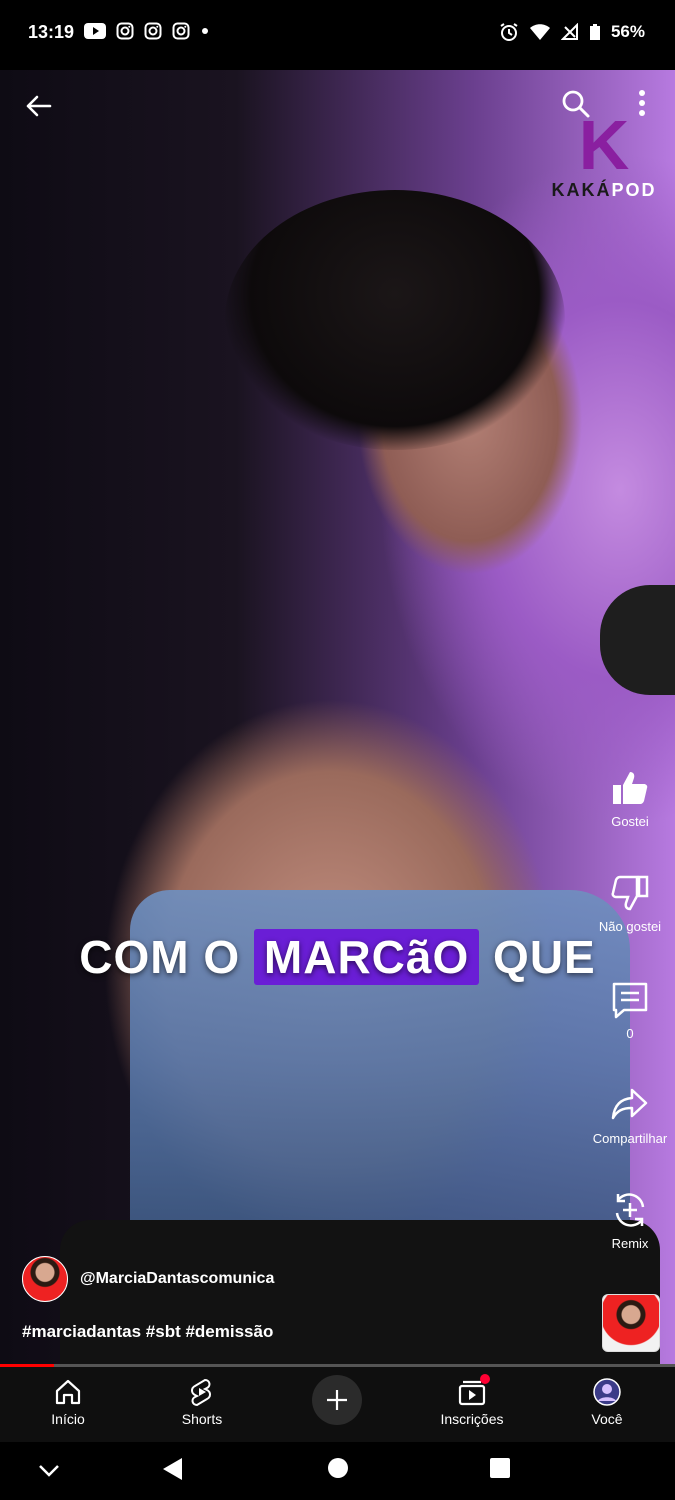 This screenshot has height=1500, width=675. What do you see at coordinates (637, 640) in the screenshot?
I see `video-microphone` at bounding box center [637, 640].